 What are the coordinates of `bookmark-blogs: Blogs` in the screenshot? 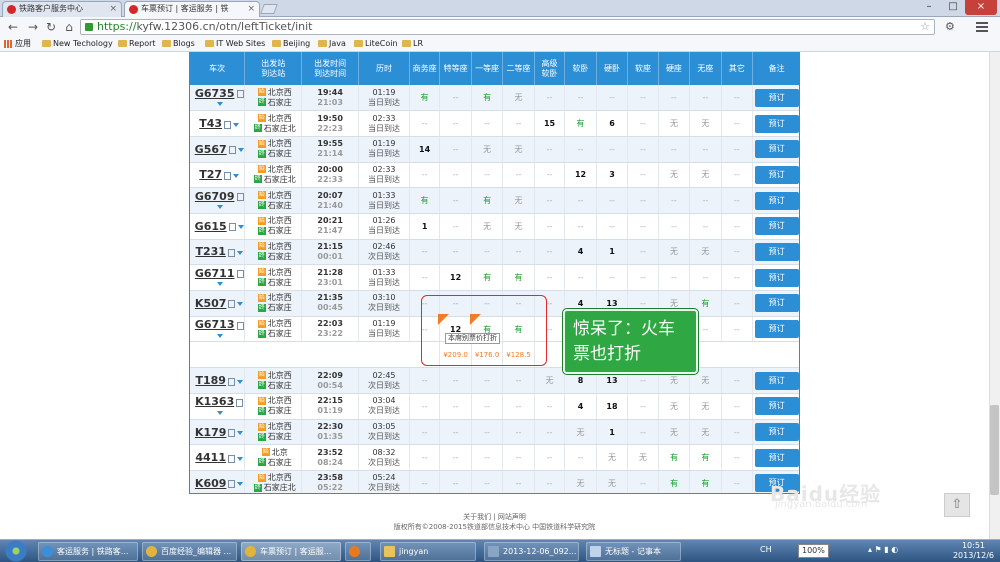 It's located at (178, 44).